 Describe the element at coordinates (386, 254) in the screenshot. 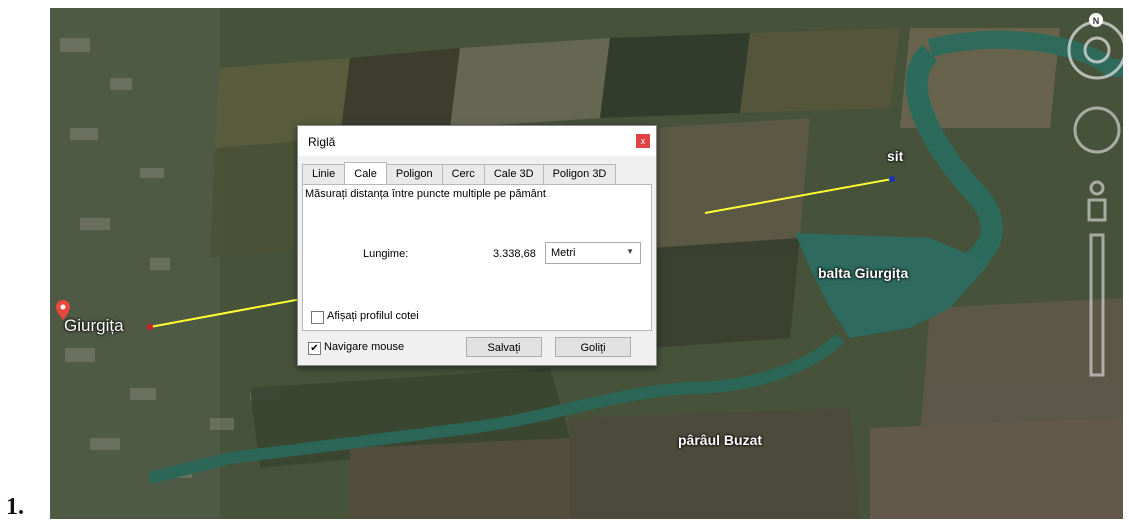

I see `length-label: Lungime:` at that location.